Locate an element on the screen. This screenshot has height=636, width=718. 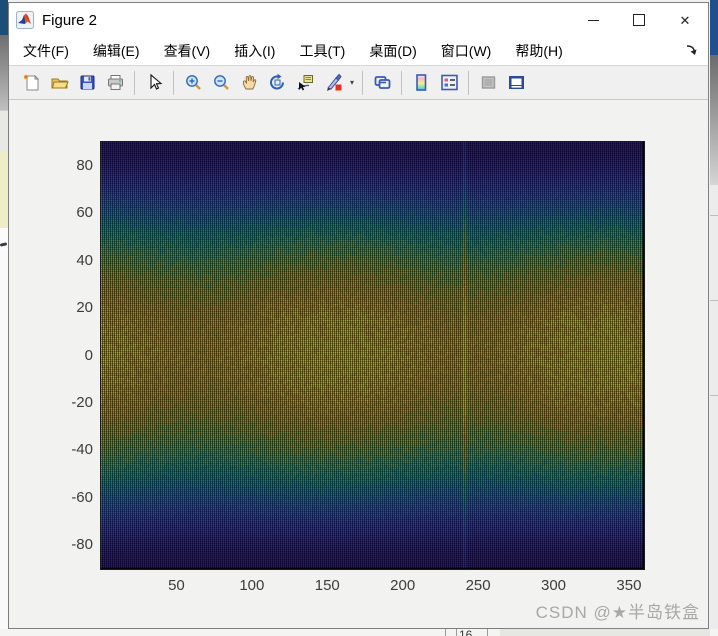
open-file-button is located at coordinates (59, 83).